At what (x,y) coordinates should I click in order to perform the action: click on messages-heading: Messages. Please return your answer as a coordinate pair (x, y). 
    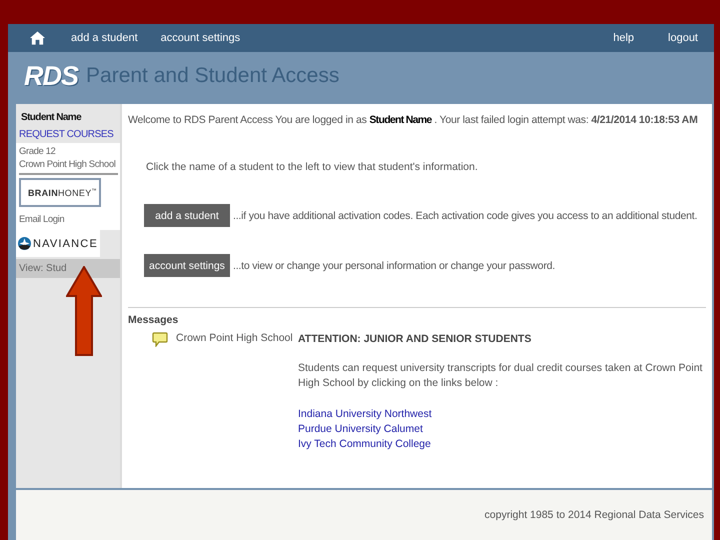
    Looking at the image, I should click on (154, 320).